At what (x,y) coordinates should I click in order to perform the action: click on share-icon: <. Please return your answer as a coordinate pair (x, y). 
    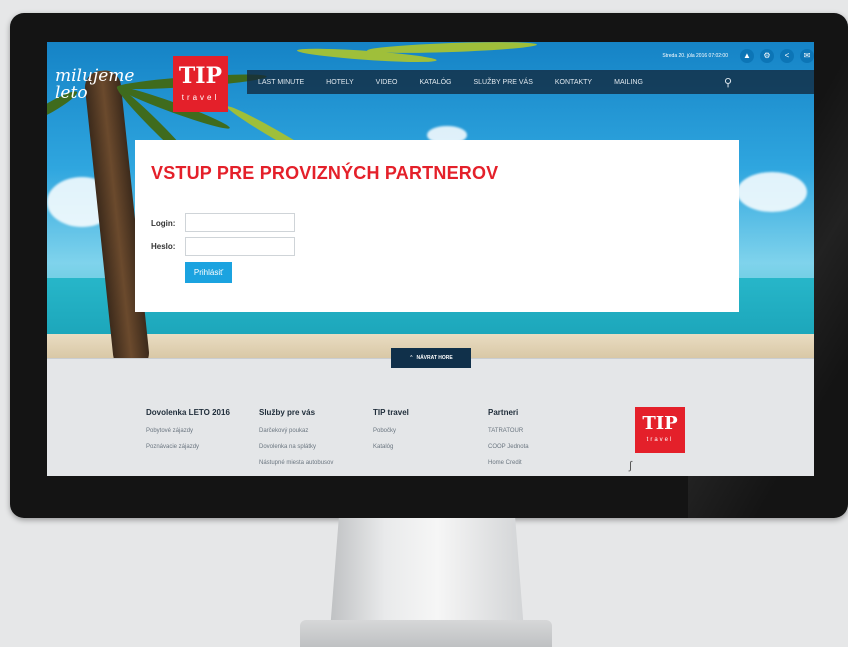
    Looking at the image, I should click on (787, 56).